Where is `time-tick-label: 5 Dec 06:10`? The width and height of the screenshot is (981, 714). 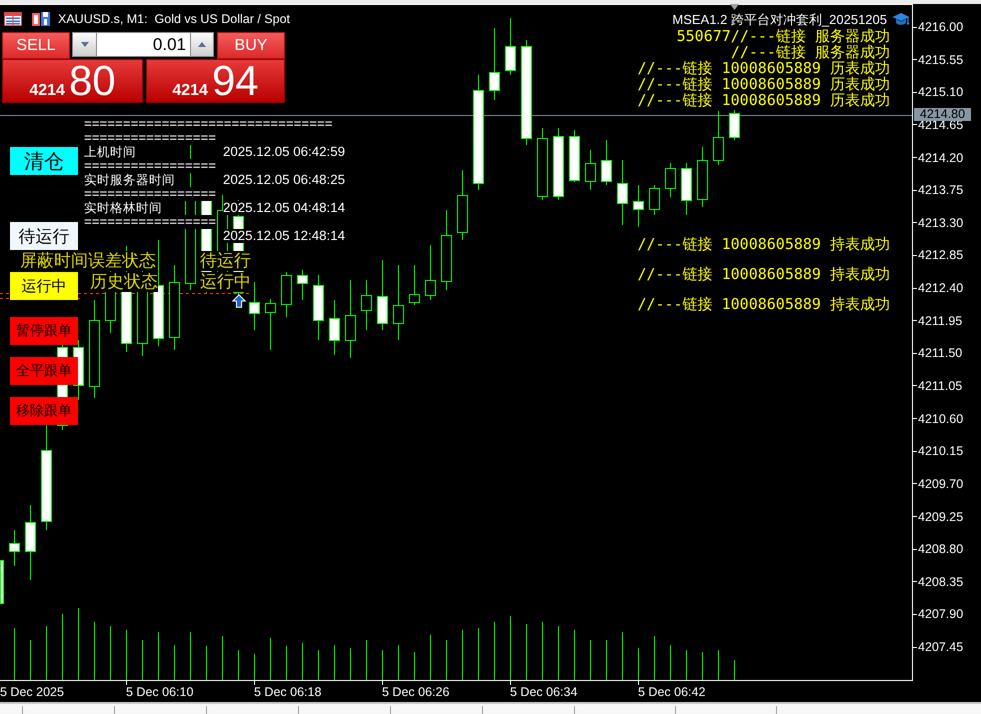 time-tick-label: 5 Dec 06:10 is located at coordinates (160, 690).